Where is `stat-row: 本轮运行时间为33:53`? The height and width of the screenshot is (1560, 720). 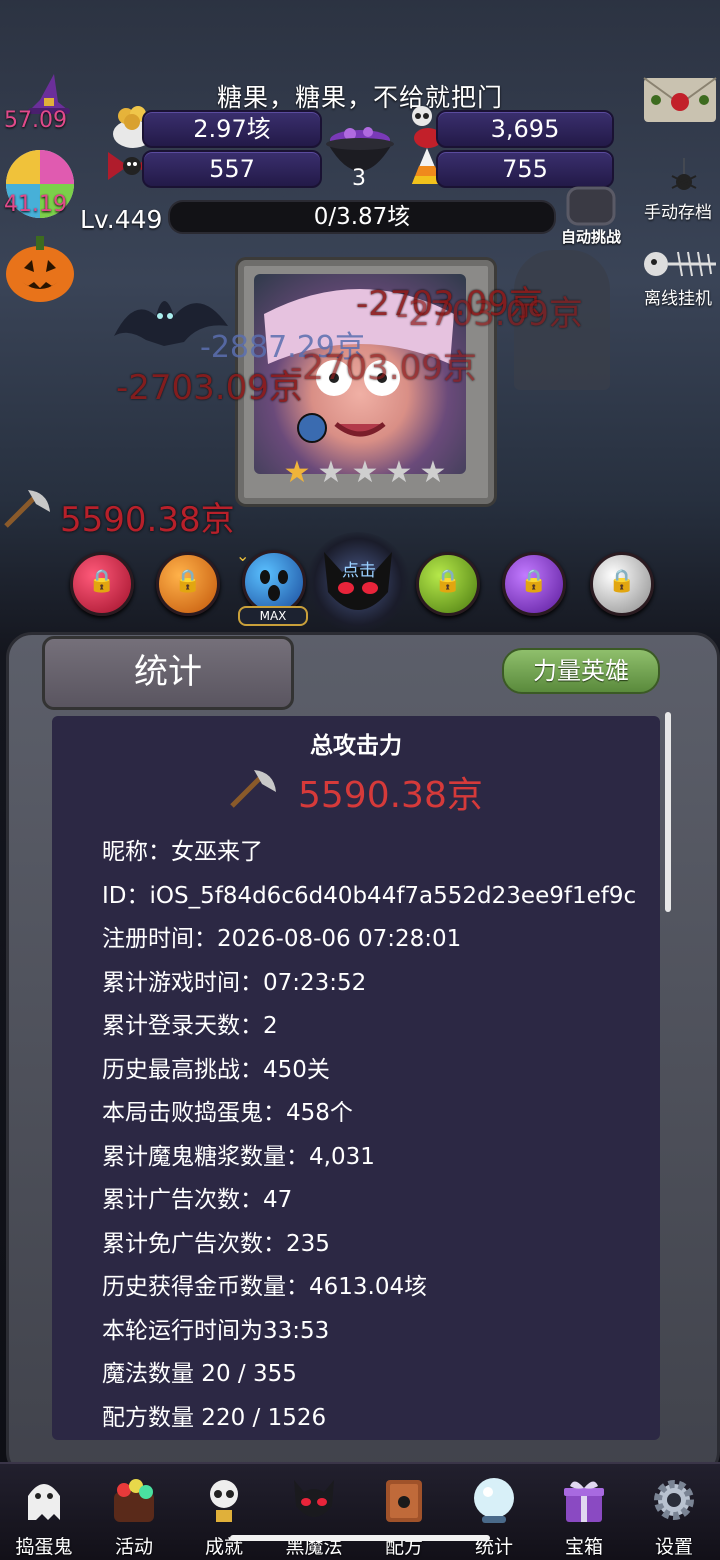
stat-row: 本轮运行时间为33:53 is located at coordinates (216, 1330).